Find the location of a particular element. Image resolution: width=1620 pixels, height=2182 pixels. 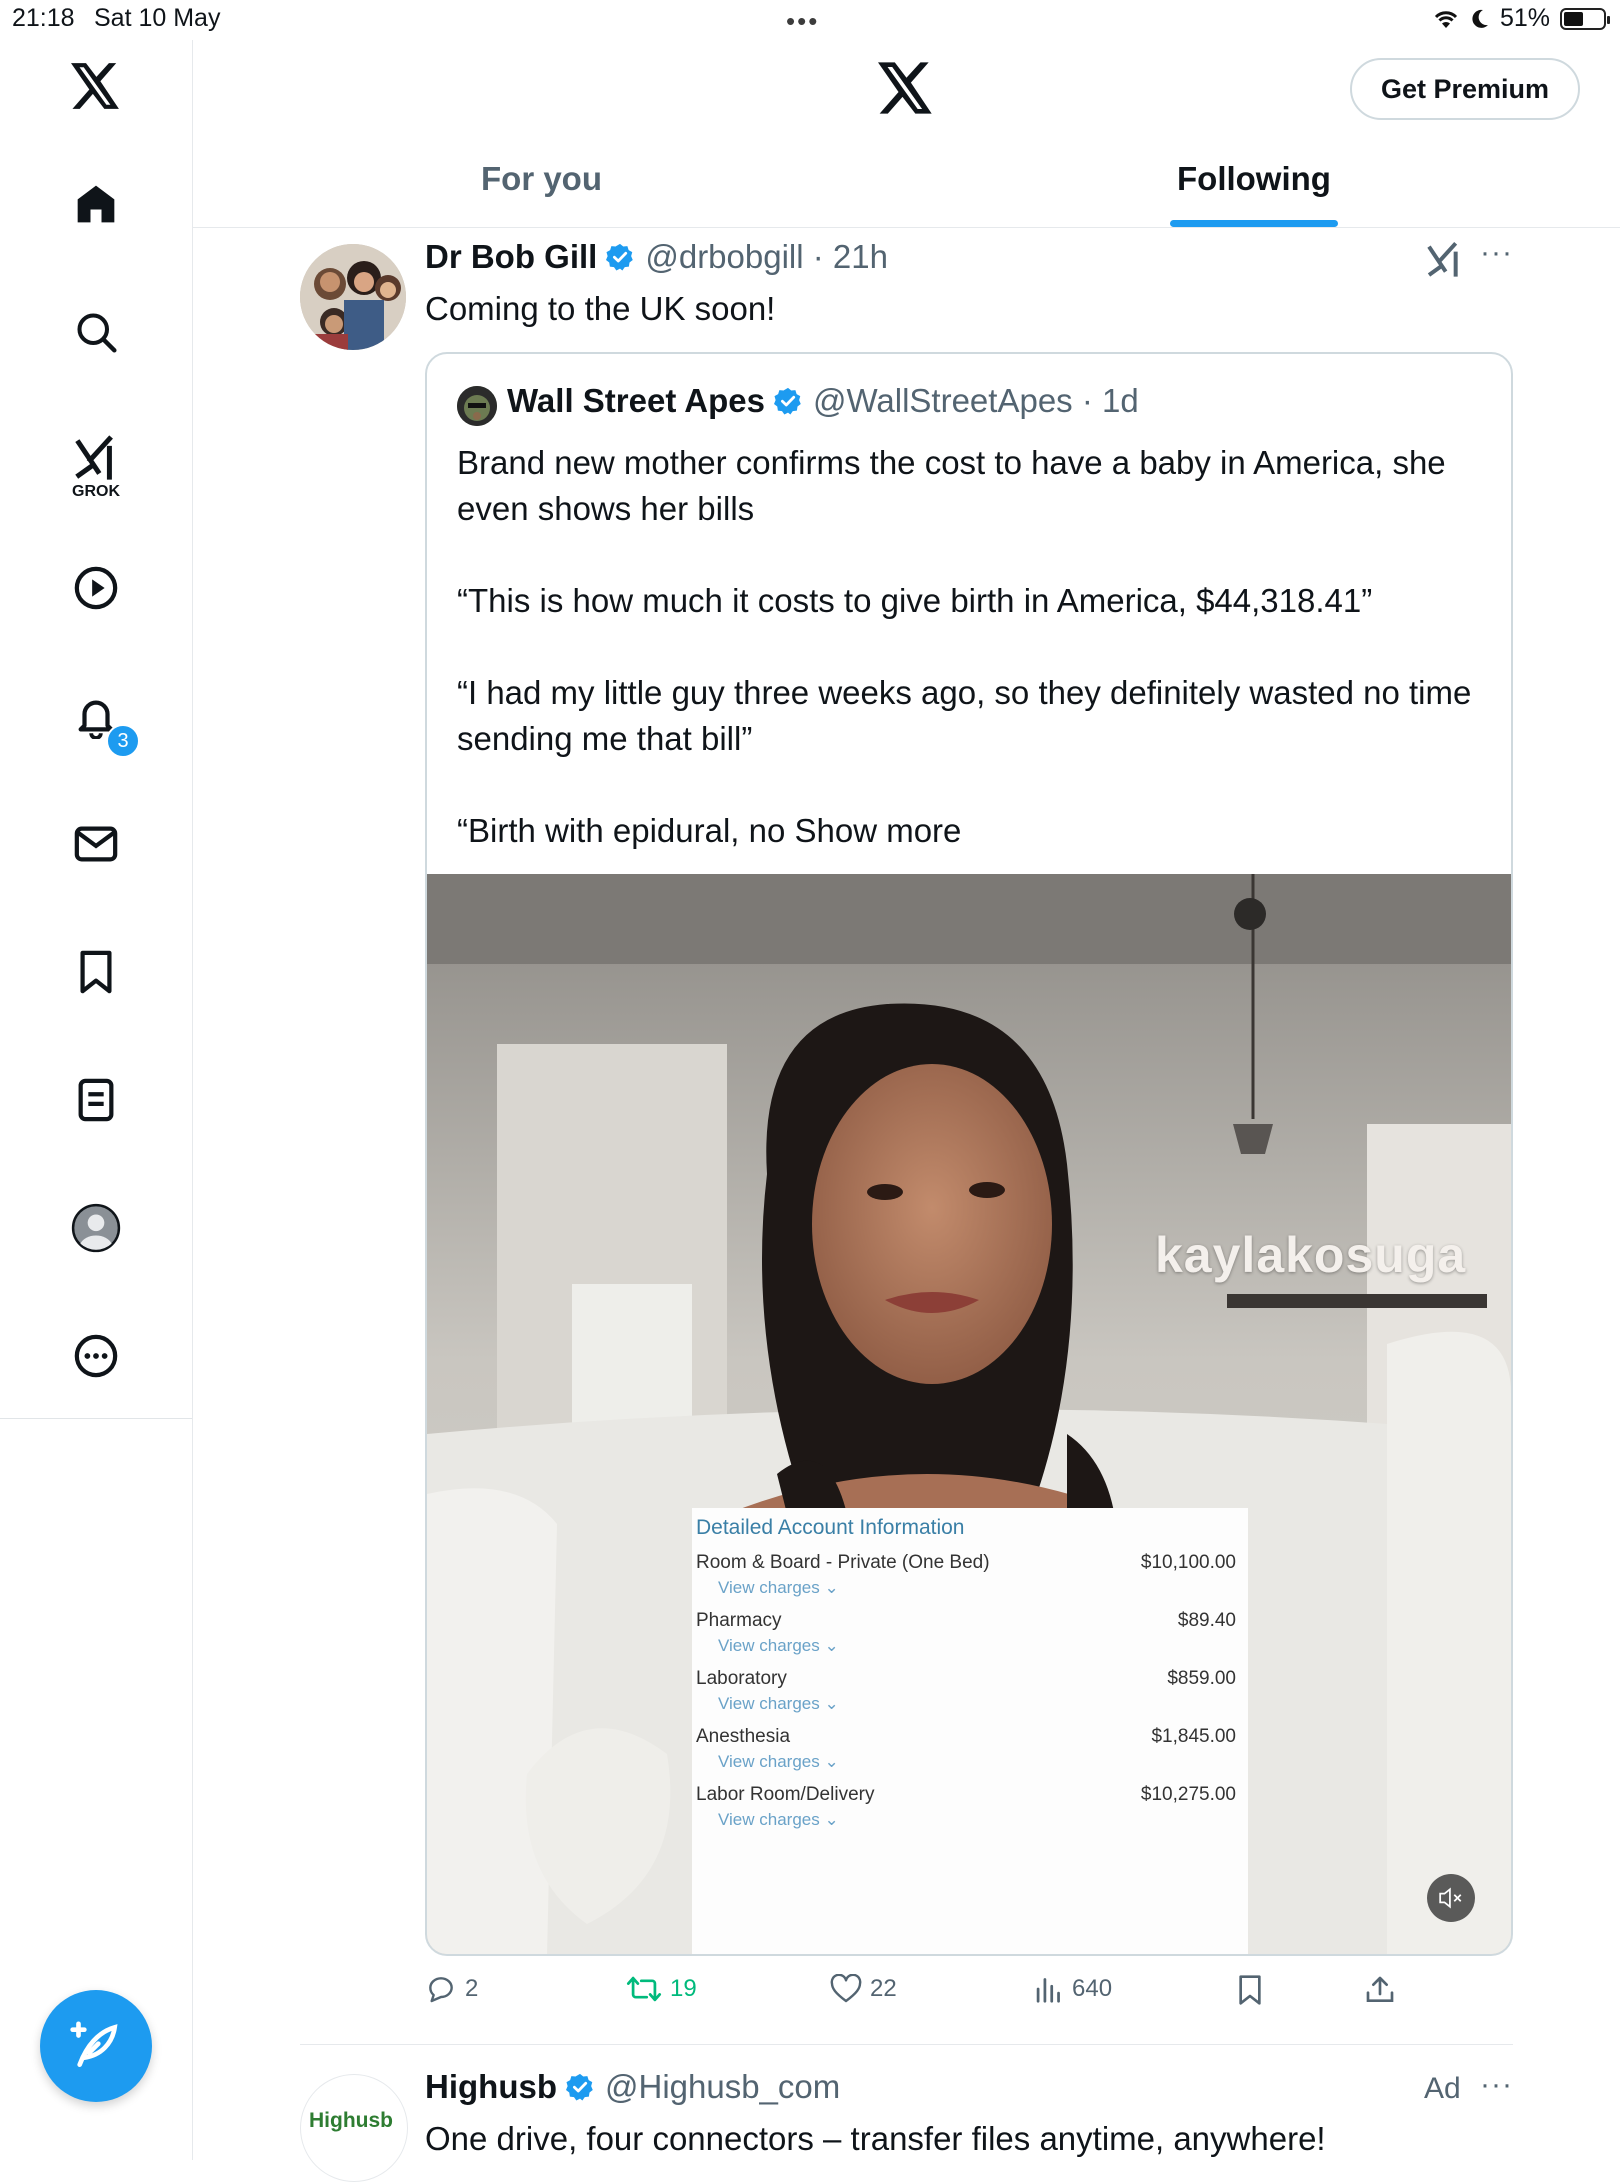

compose-button is located at coordinates (96, 2046).